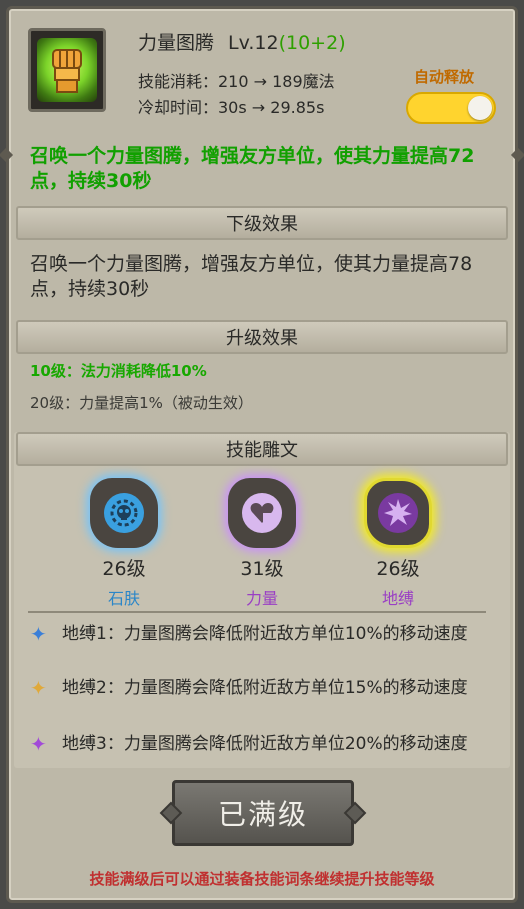 Image resolution: width=524 pixels, height=909 pixels. Describe the element at coordinates (231, 107) in the screenshot. I see `skill-cooldown: 冷却时间：30s → 29.85s` at that location.